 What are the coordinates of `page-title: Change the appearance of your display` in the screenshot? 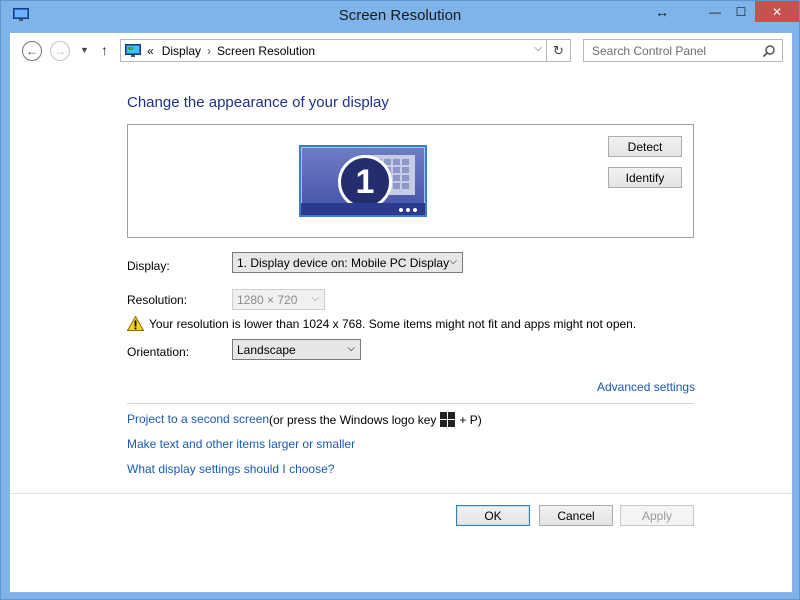 It's located at (258, 102).